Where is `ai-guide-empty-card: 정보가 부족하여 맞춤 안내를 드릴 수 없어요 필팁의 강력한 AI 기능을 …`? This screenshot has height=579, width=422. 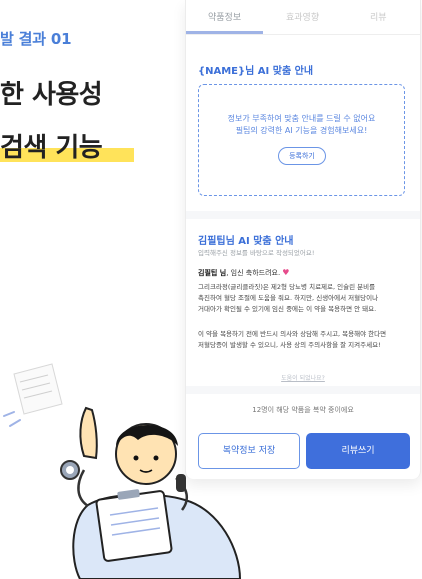 ai-guide-empty-card: 정보가 부족하여 맞춤 안내를 드릴 수 없어요 필팁의 강력한 AI 기능을 … is located at coordinates (301, 140).